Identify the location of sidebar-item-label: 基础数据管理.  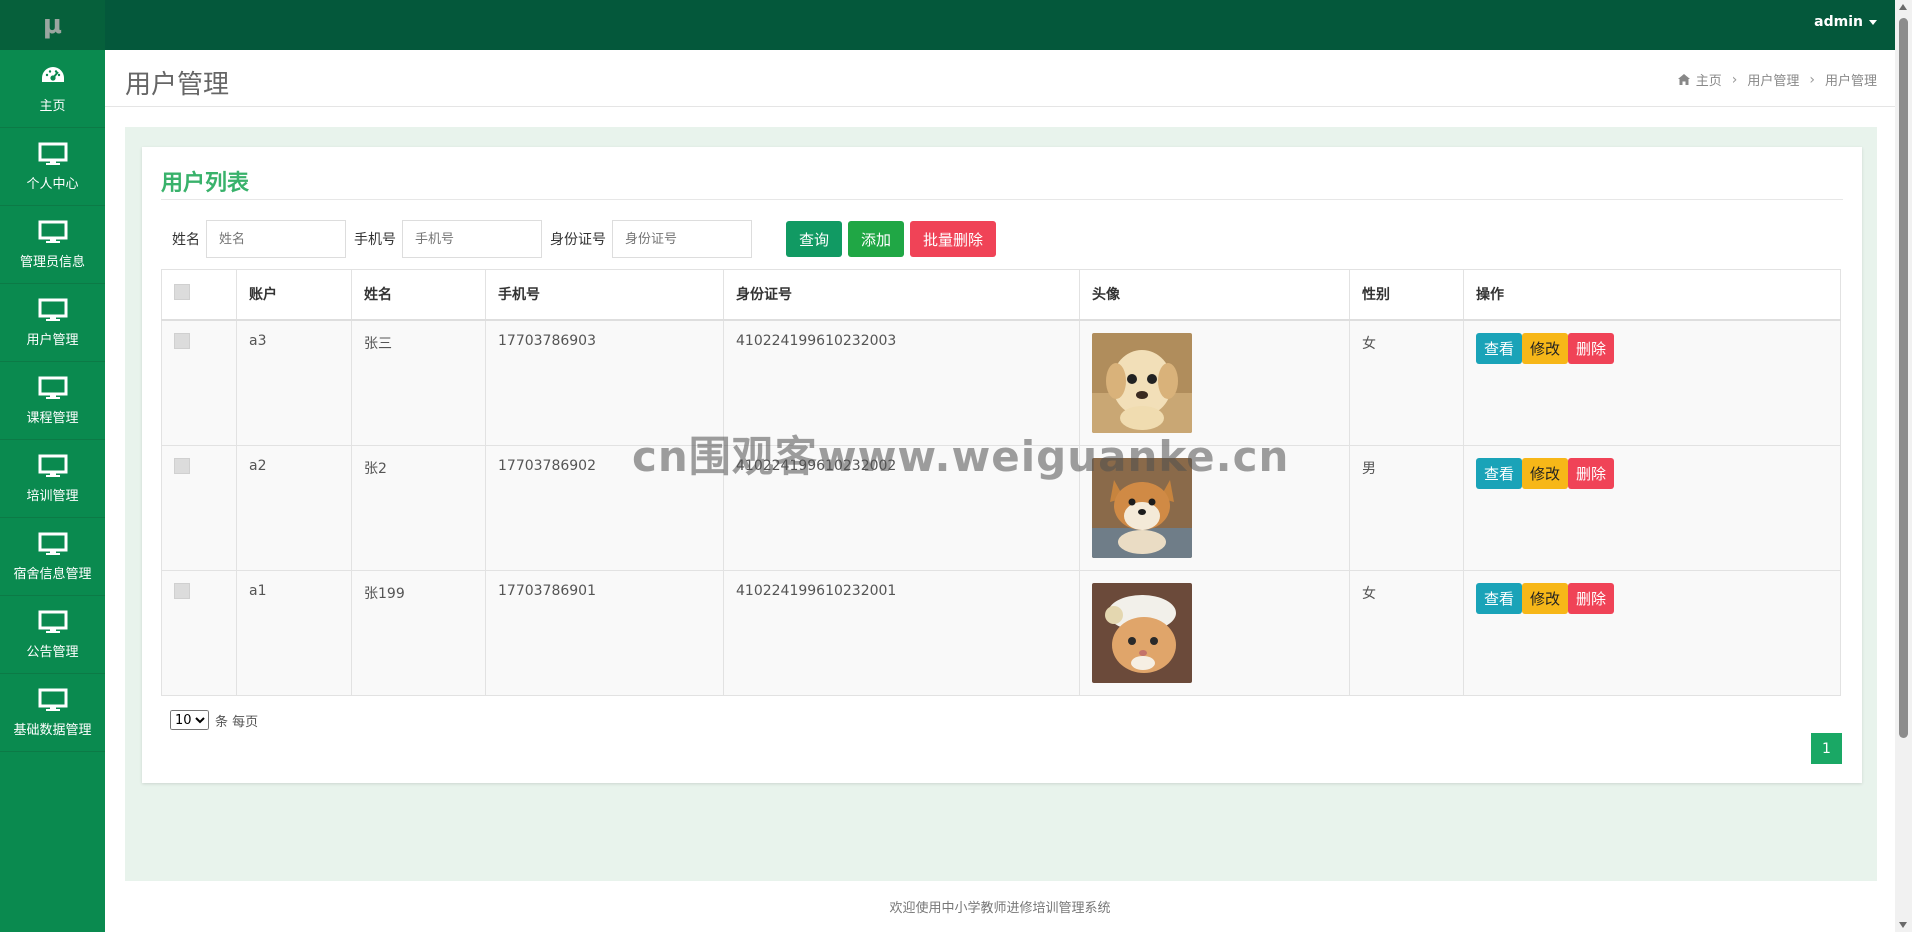
(52, 730).